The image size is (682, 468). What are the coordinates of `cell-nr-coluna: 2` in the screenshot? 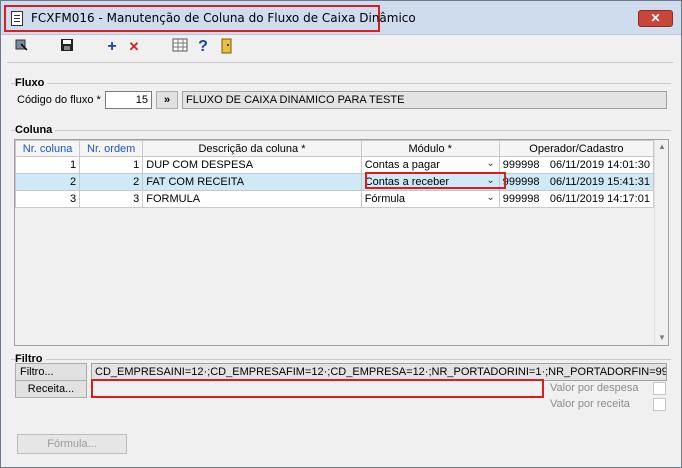 It's located at (48, 182).